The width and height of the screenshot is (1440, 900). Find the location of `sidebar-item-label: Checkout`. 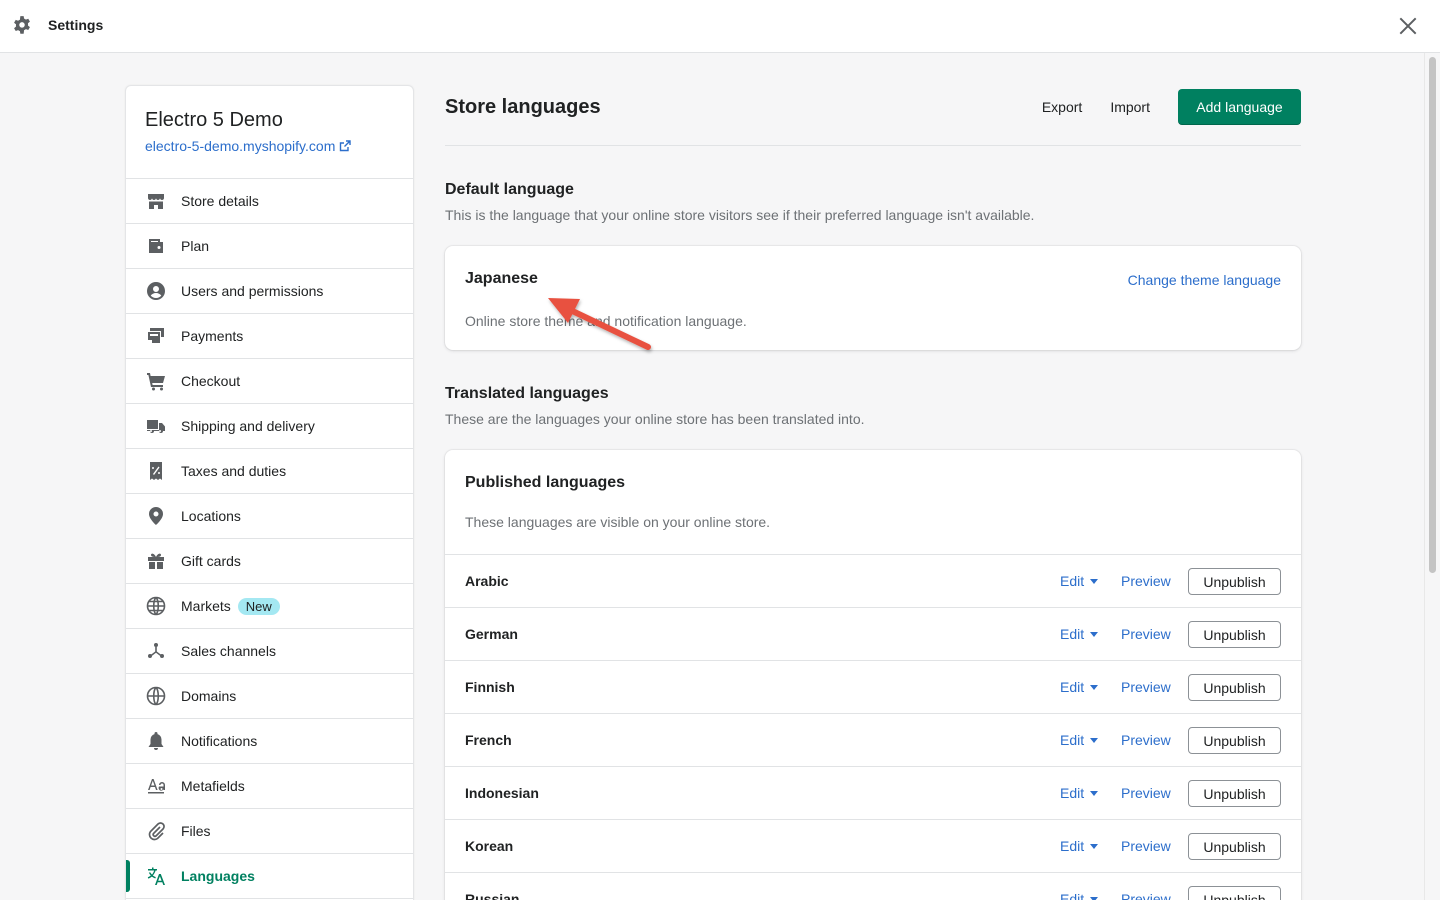

sidebar-item-label: Checkout is located at coordinates (211, 381).